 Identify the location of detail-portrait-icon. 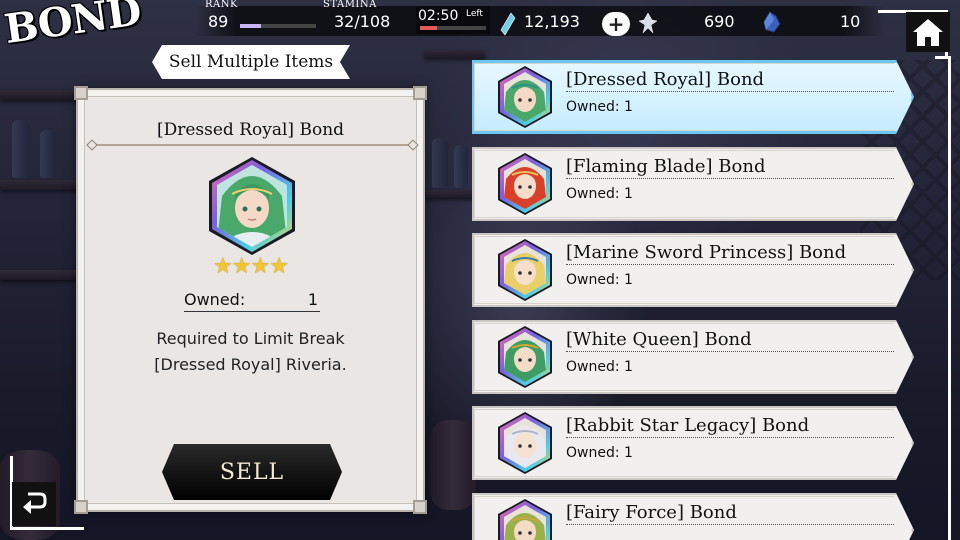
(252, 206).